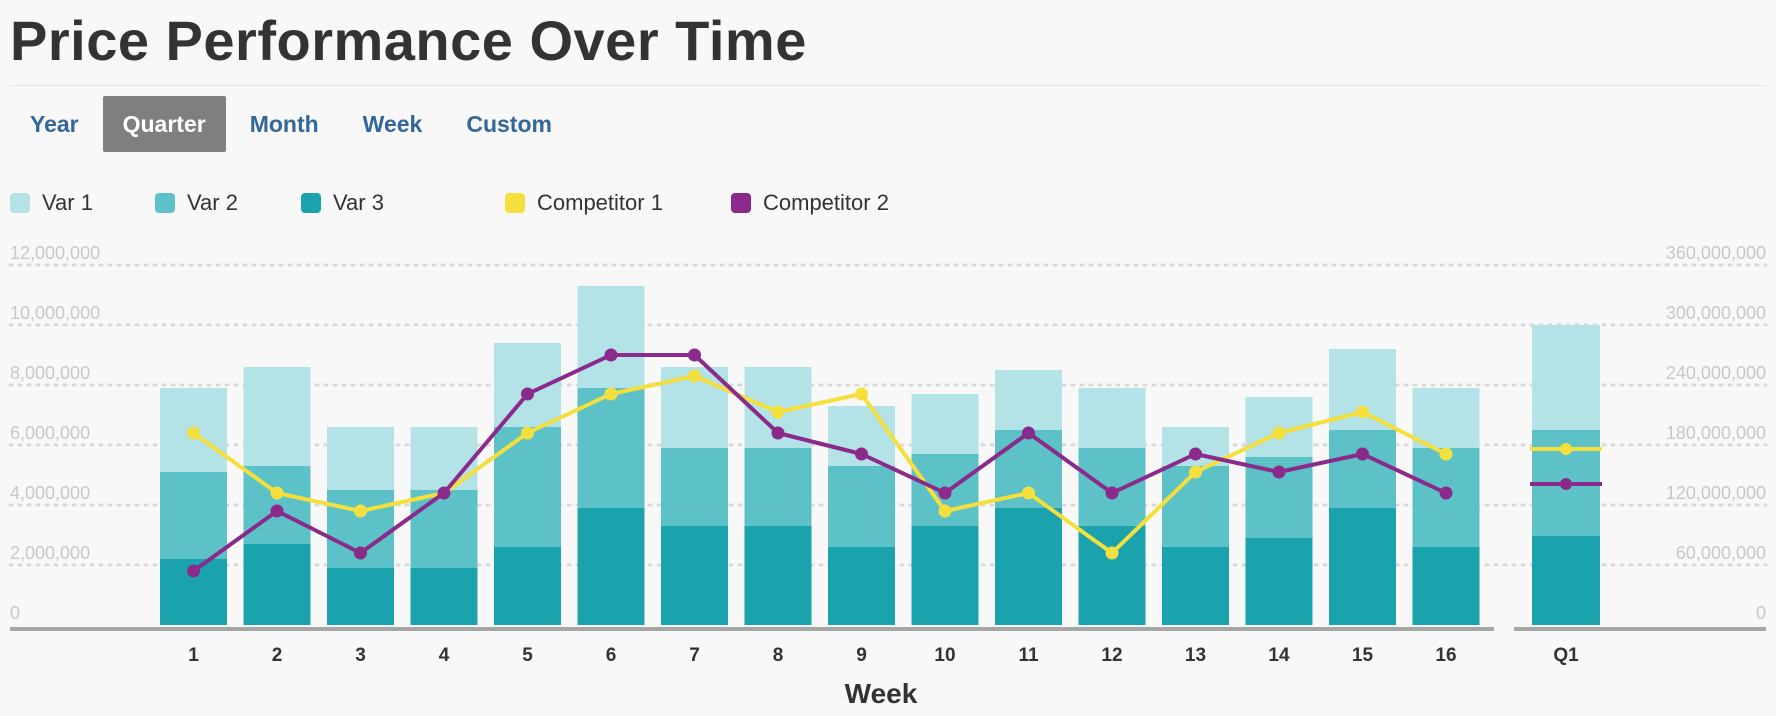 The height and width of the screenshot is (716, 1776). Describe the element at coordinates (1716, 373) in the screenshot. I see `y-right-tick-label: 240,000,000` at that location.